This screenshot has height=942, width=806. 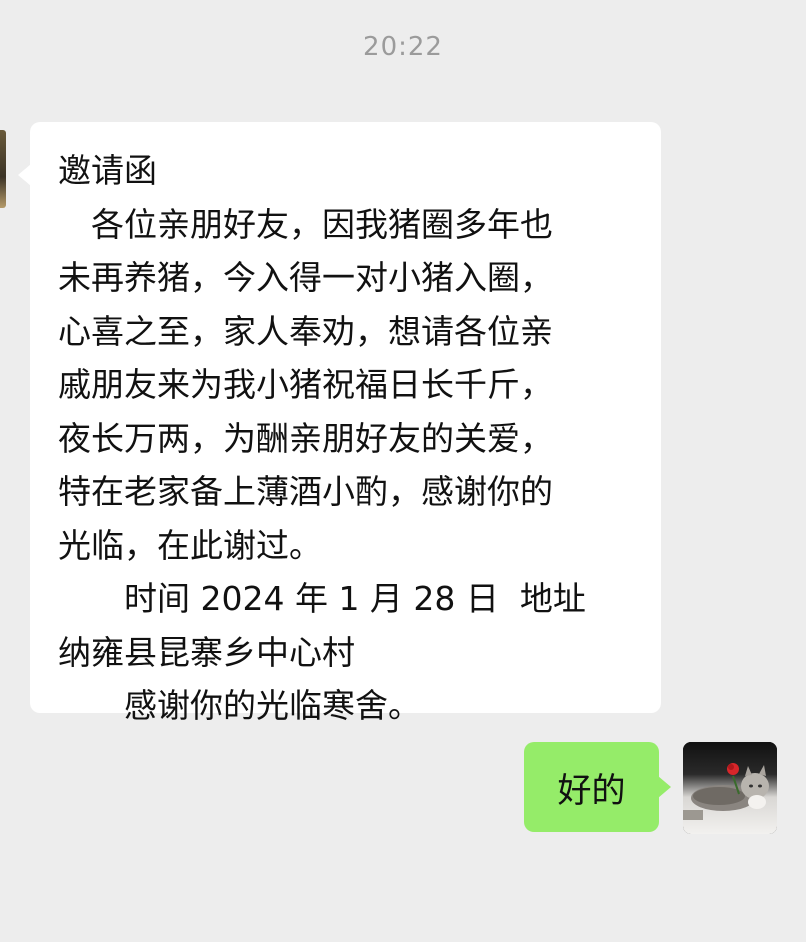 What do you see at coordinates (305, 384) in the screenshot?
I see `message-line: 戚朋友来为我小猪祝福日长千斤，` at bounding box center [305, 384].